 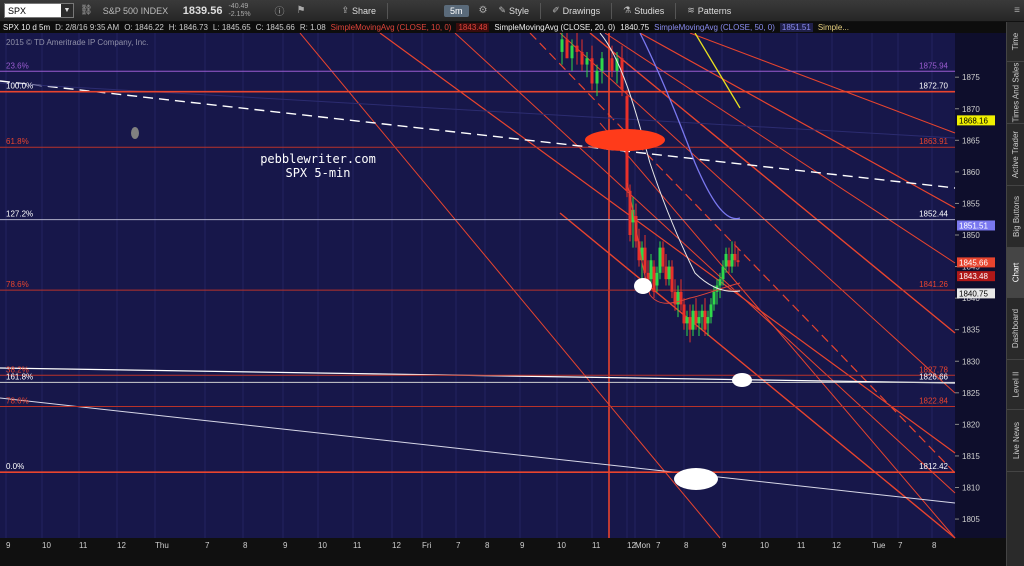 What do you see at coordinates (1015, 93) in the screenshot?
I see `side-tab-times-and-sales: Times And Sales` at bounding box center [1015, 93].